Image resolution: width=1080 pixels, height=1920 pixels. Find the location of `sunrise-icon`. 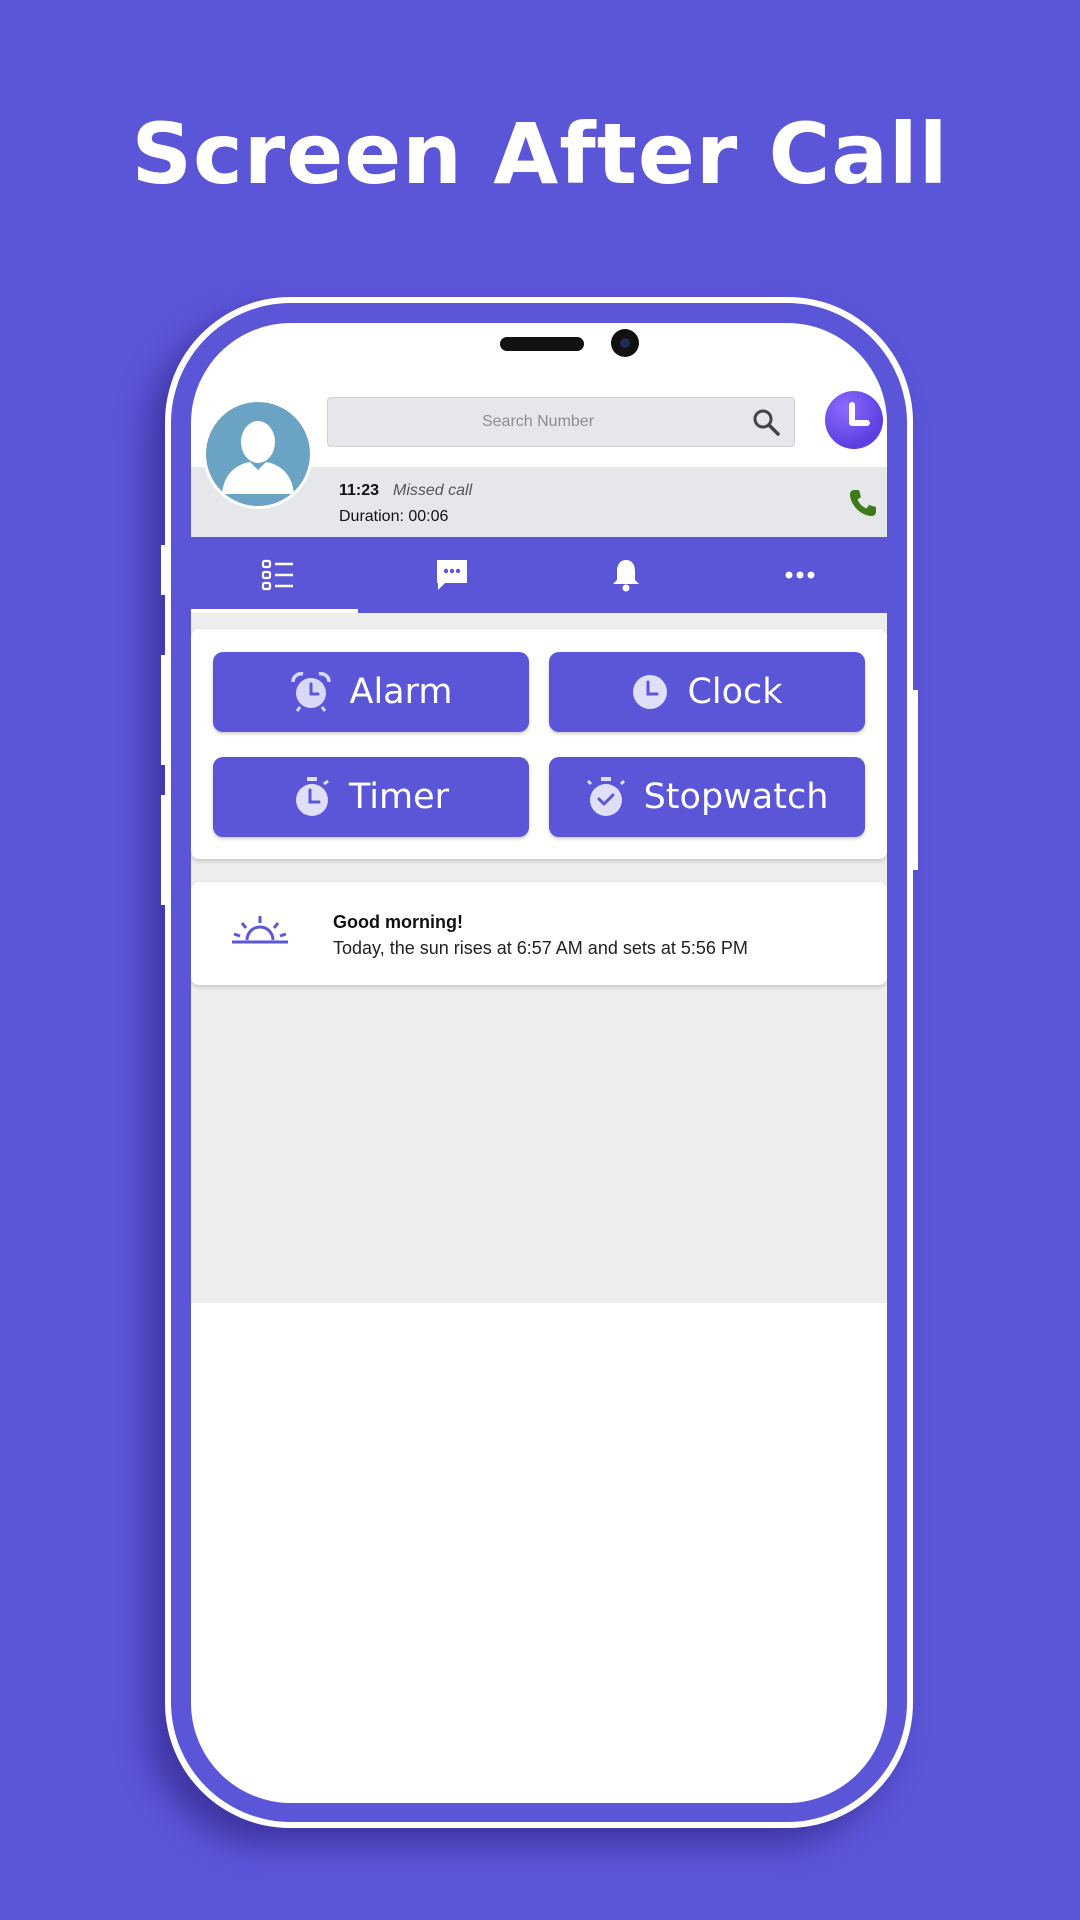

sunrise-icon is located at coordinates (260, 930).